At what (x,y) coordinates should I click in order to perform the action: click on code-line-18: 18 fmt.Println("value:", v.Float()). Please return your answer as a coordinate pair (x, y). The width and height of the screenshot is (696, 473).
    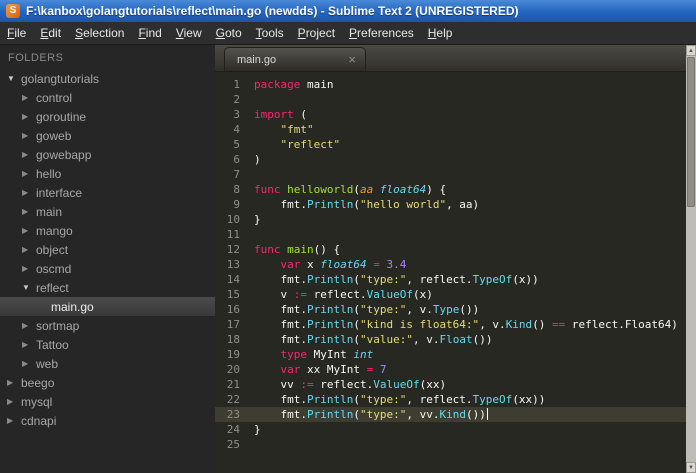
    Looking at the image, I should click on (450, 339).